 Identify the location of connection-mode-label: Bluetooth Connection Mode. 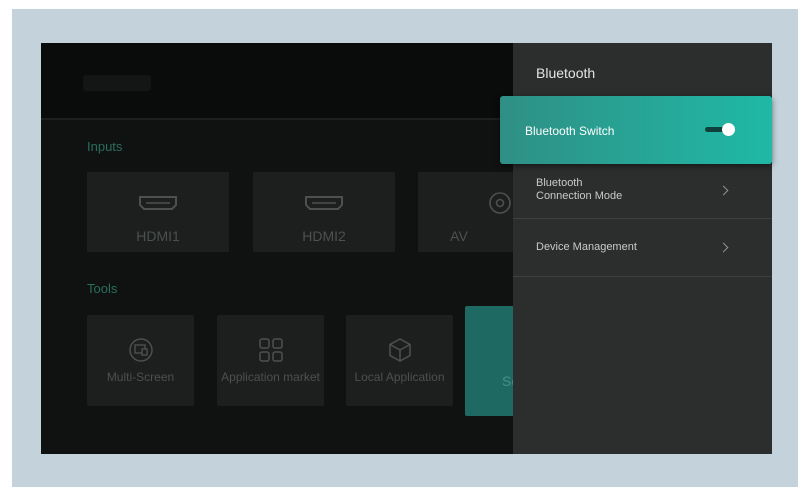
(579, 190).